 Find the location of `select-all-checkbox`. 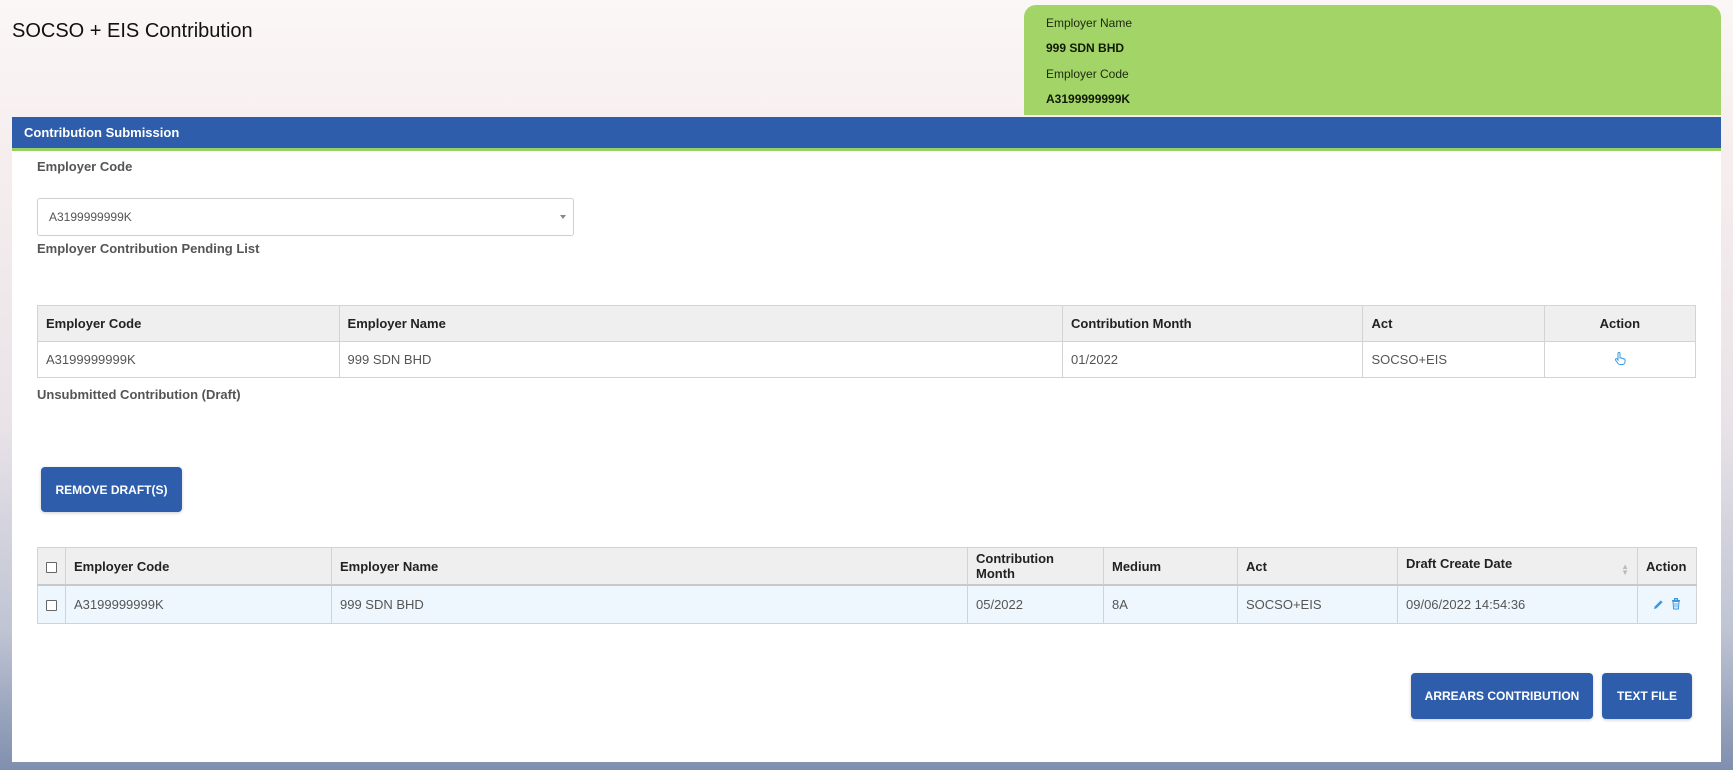

select-all-checkbox is located at coordinates (51, 567).